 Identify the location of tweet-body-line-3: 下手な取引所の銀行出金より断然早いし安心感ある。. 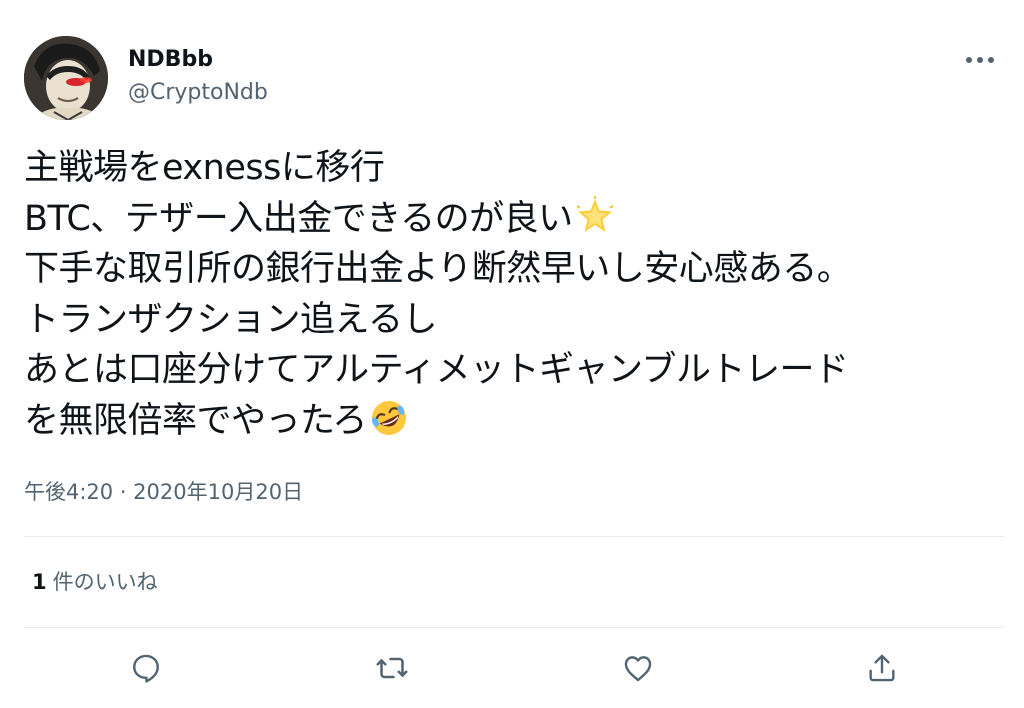
(438, 269).